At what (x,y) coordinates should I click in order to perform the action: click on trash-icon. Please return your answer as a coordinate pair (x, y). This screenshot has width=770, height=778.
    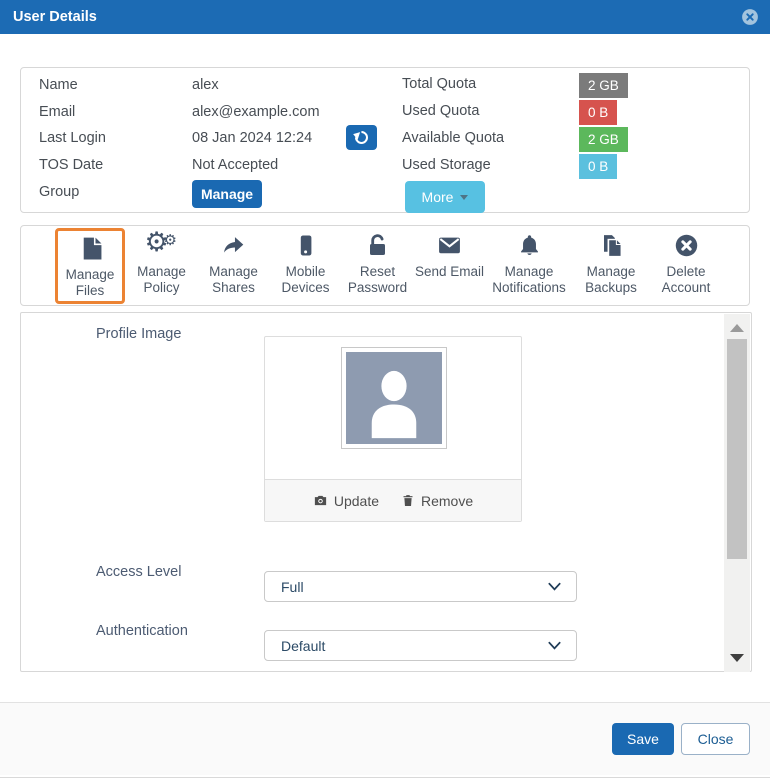
    Looking at the image, I should click on (408, 500).